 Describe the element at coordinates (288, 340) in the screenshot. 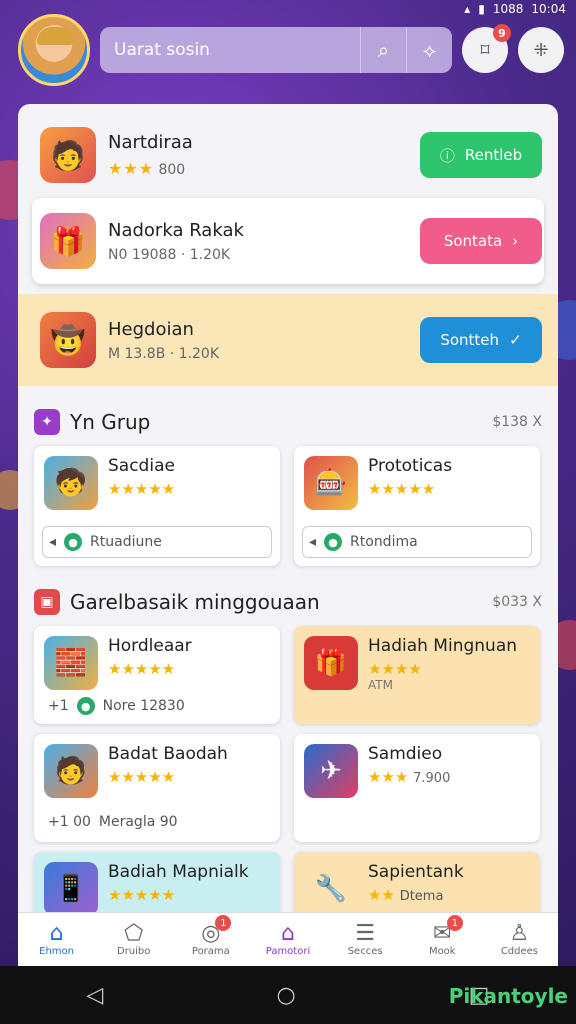

I see `featured-item: 🤠 Hegdoian M 13.8B · 1.20K Sontteh ✓` at that location.